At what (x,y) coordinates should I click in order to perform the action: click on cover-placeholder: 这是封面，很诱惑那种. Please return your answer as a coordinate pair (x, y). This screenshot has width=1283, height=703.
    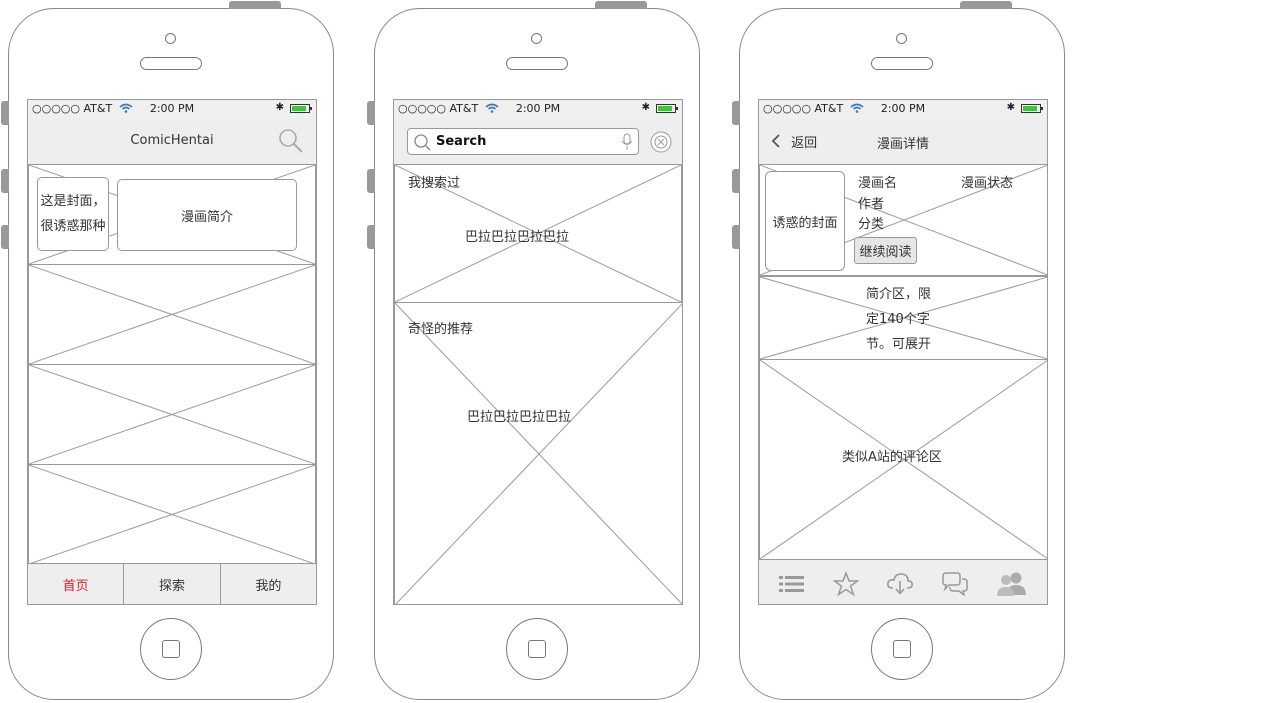
    Looking at the image, I should click on (73, 214).